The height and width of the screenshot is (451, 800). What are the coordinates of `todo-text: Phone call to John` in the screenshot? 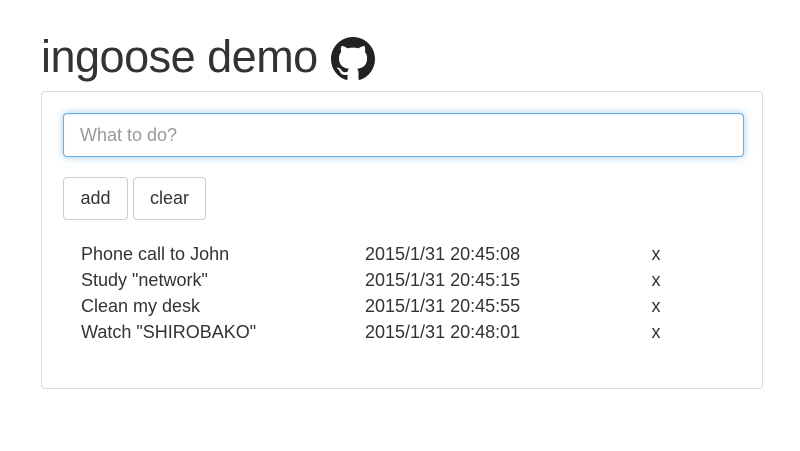 It's located at (155, 254).